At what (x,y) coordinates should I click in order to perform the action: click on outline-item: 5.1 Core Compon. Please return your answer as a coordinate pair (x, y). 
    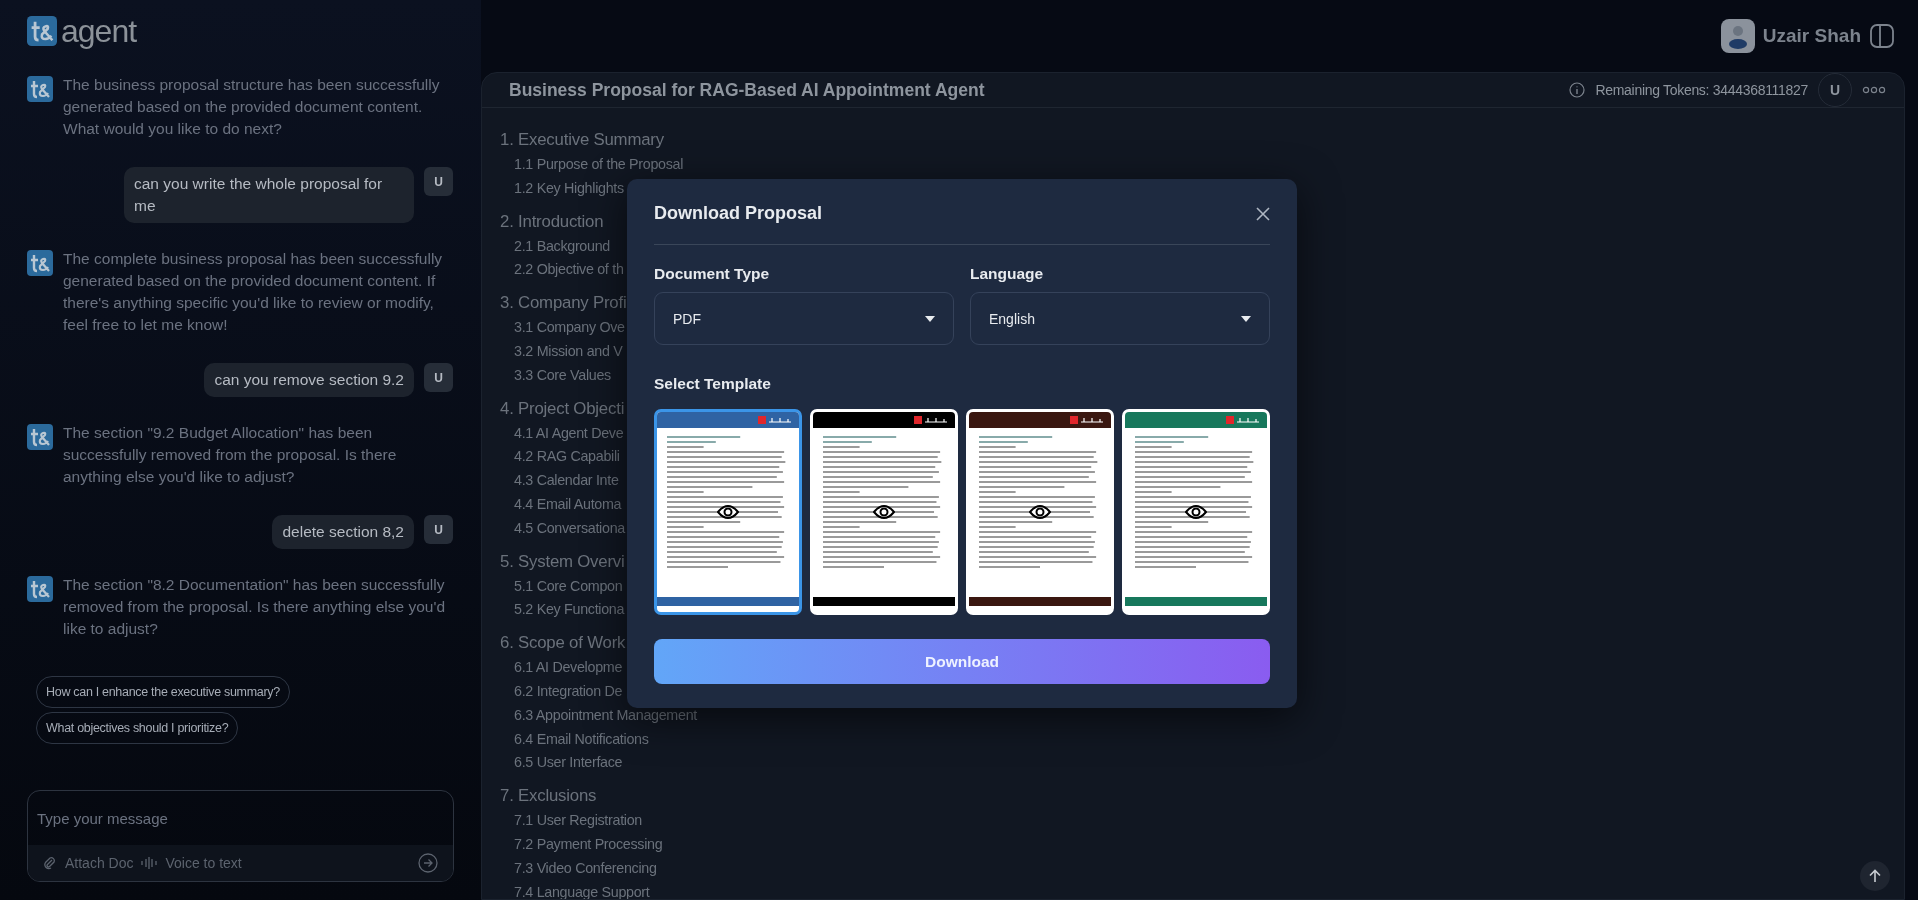
    Looking at the image, I should click on (561, 586).